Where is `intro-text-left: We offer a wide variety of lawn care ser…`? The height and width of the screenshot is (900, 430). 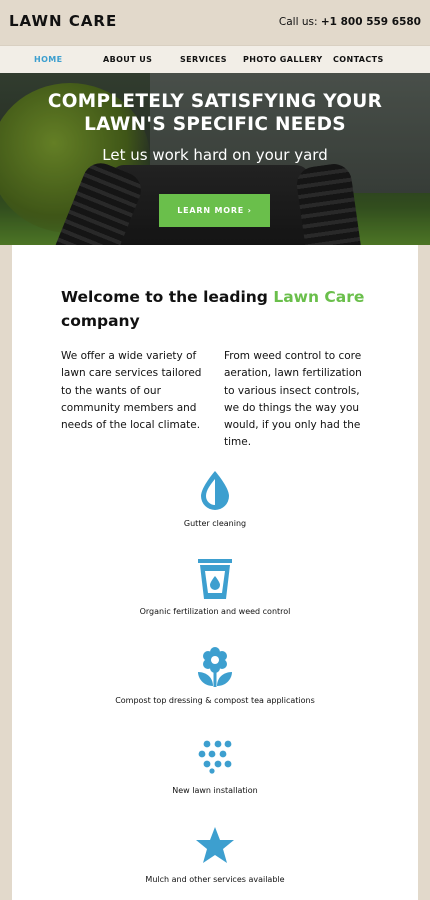 intro-text-left: We offer a wide variety of lawn care ser… is located at coordinates (131, 391).